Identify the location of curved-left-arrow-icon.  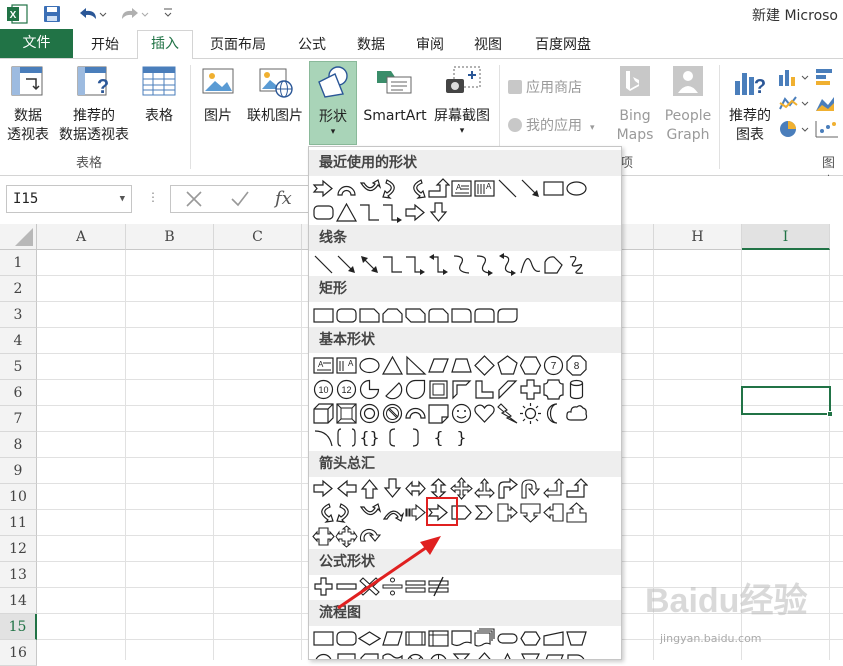
(346, 512).